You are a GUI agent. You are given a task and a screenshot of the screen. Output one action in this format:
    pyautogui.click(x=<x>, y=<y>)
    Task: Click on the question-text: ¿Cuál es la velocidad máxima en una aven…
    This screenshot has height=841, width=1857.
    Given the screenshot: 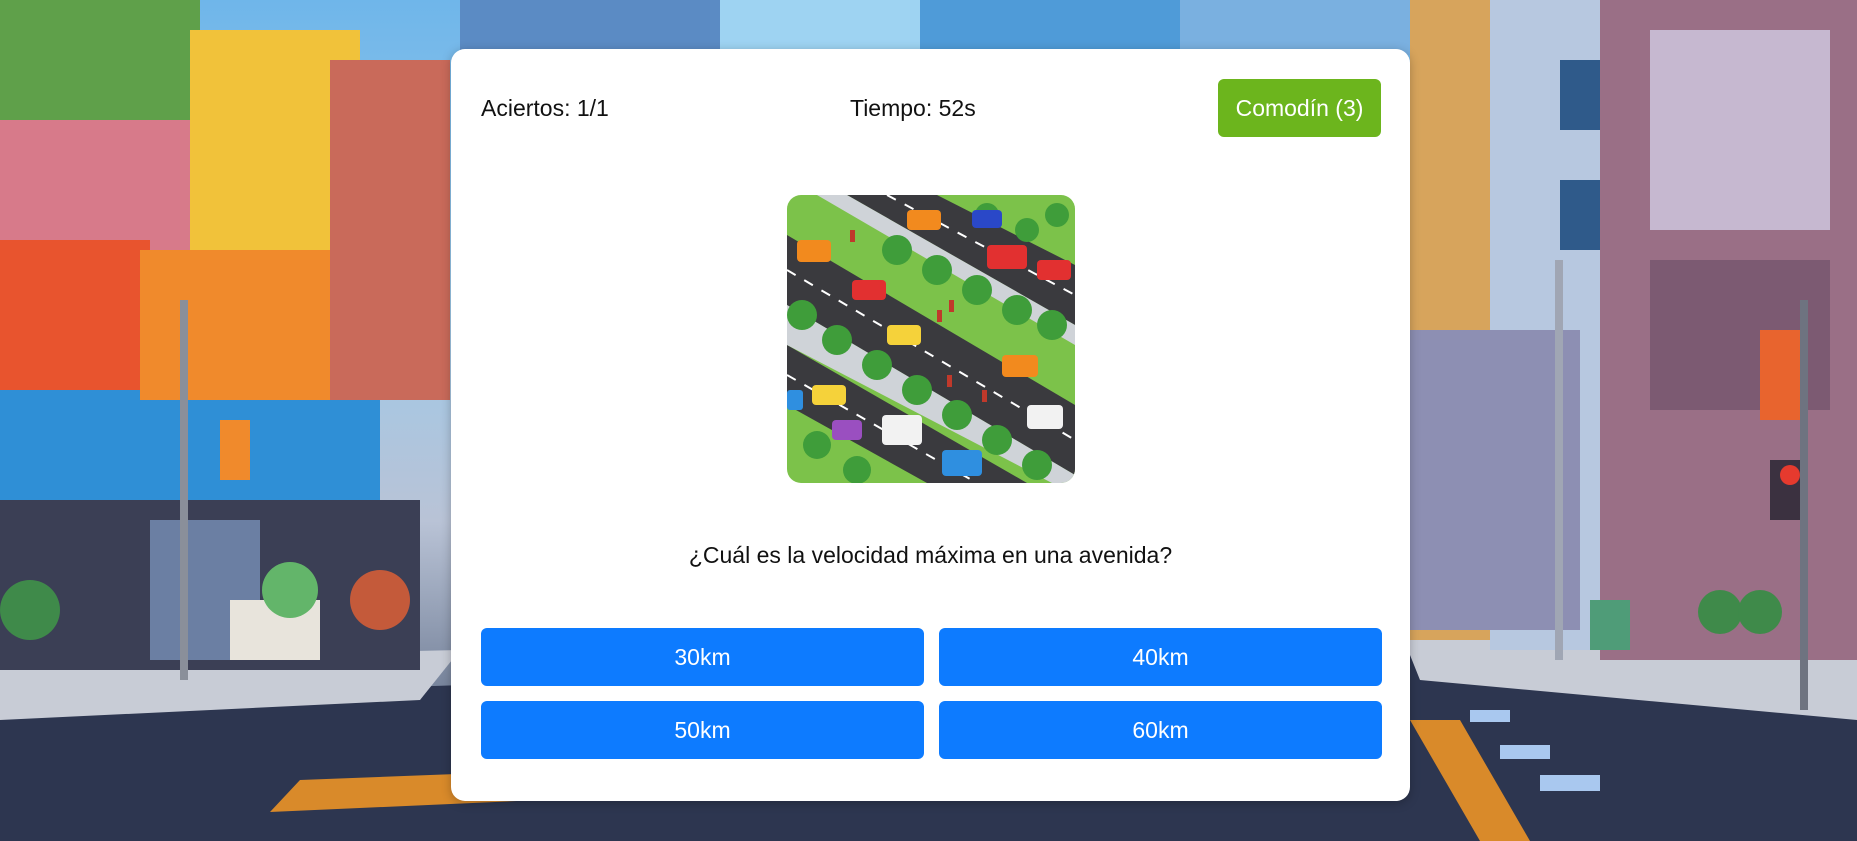 What is the action you would take?
    pyautogui.click(x=930, y=555)
    